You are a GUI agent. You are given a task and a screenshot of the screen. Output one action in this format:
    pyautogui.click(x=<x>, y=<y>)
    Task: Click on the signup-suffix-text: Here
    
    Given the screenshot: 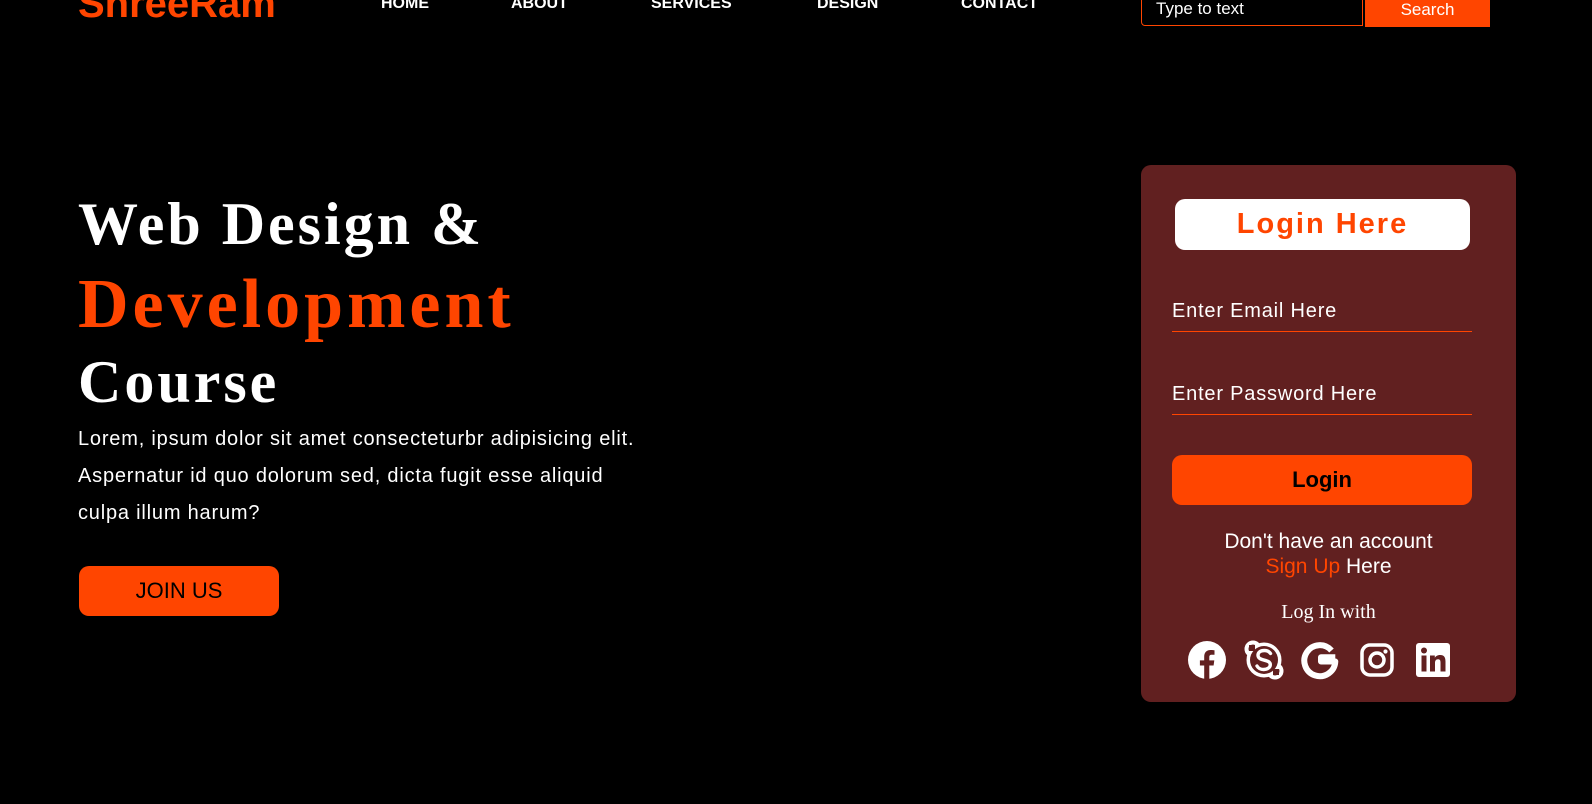 What is the action you would take?
    pyautogui.click(x=1366, y=566)
    